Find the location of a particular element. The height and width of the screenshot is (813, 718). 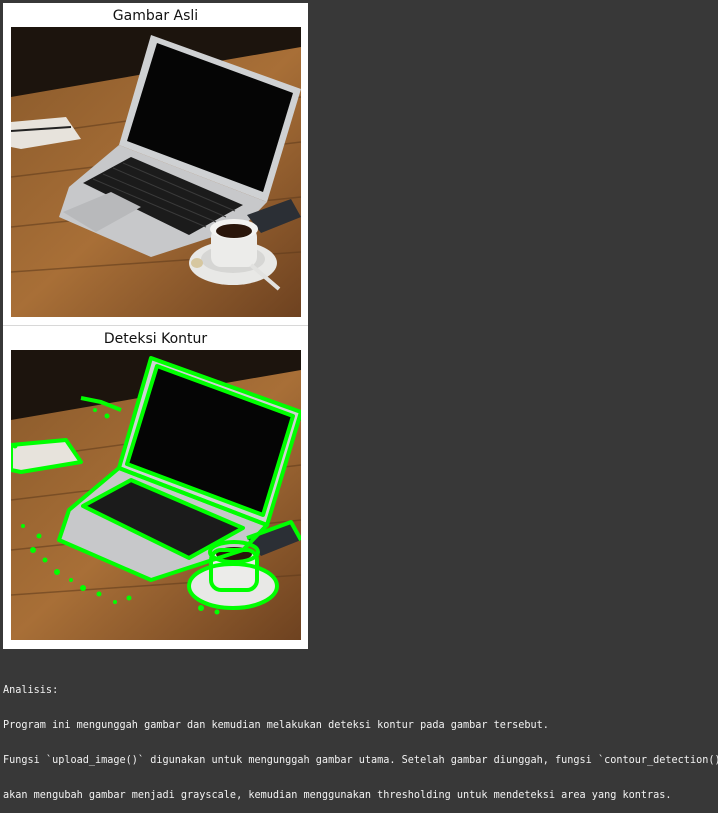

original-image is located at coordinates (156, 172).